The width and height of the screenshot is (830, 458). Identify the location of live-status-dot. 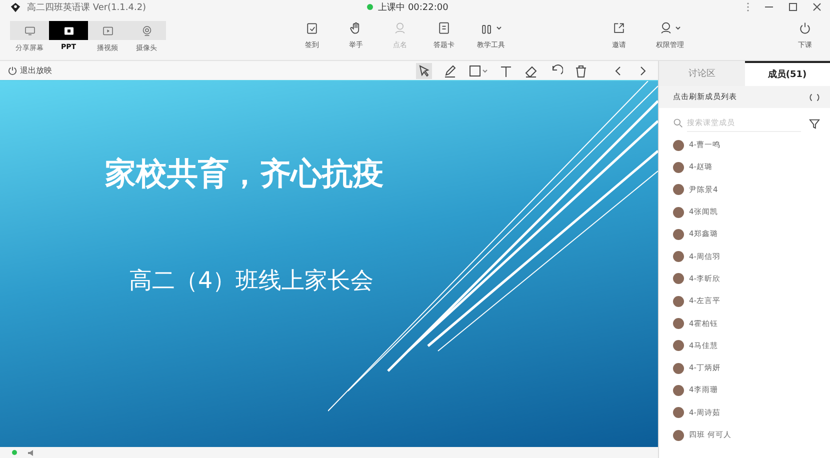
(370, 7).